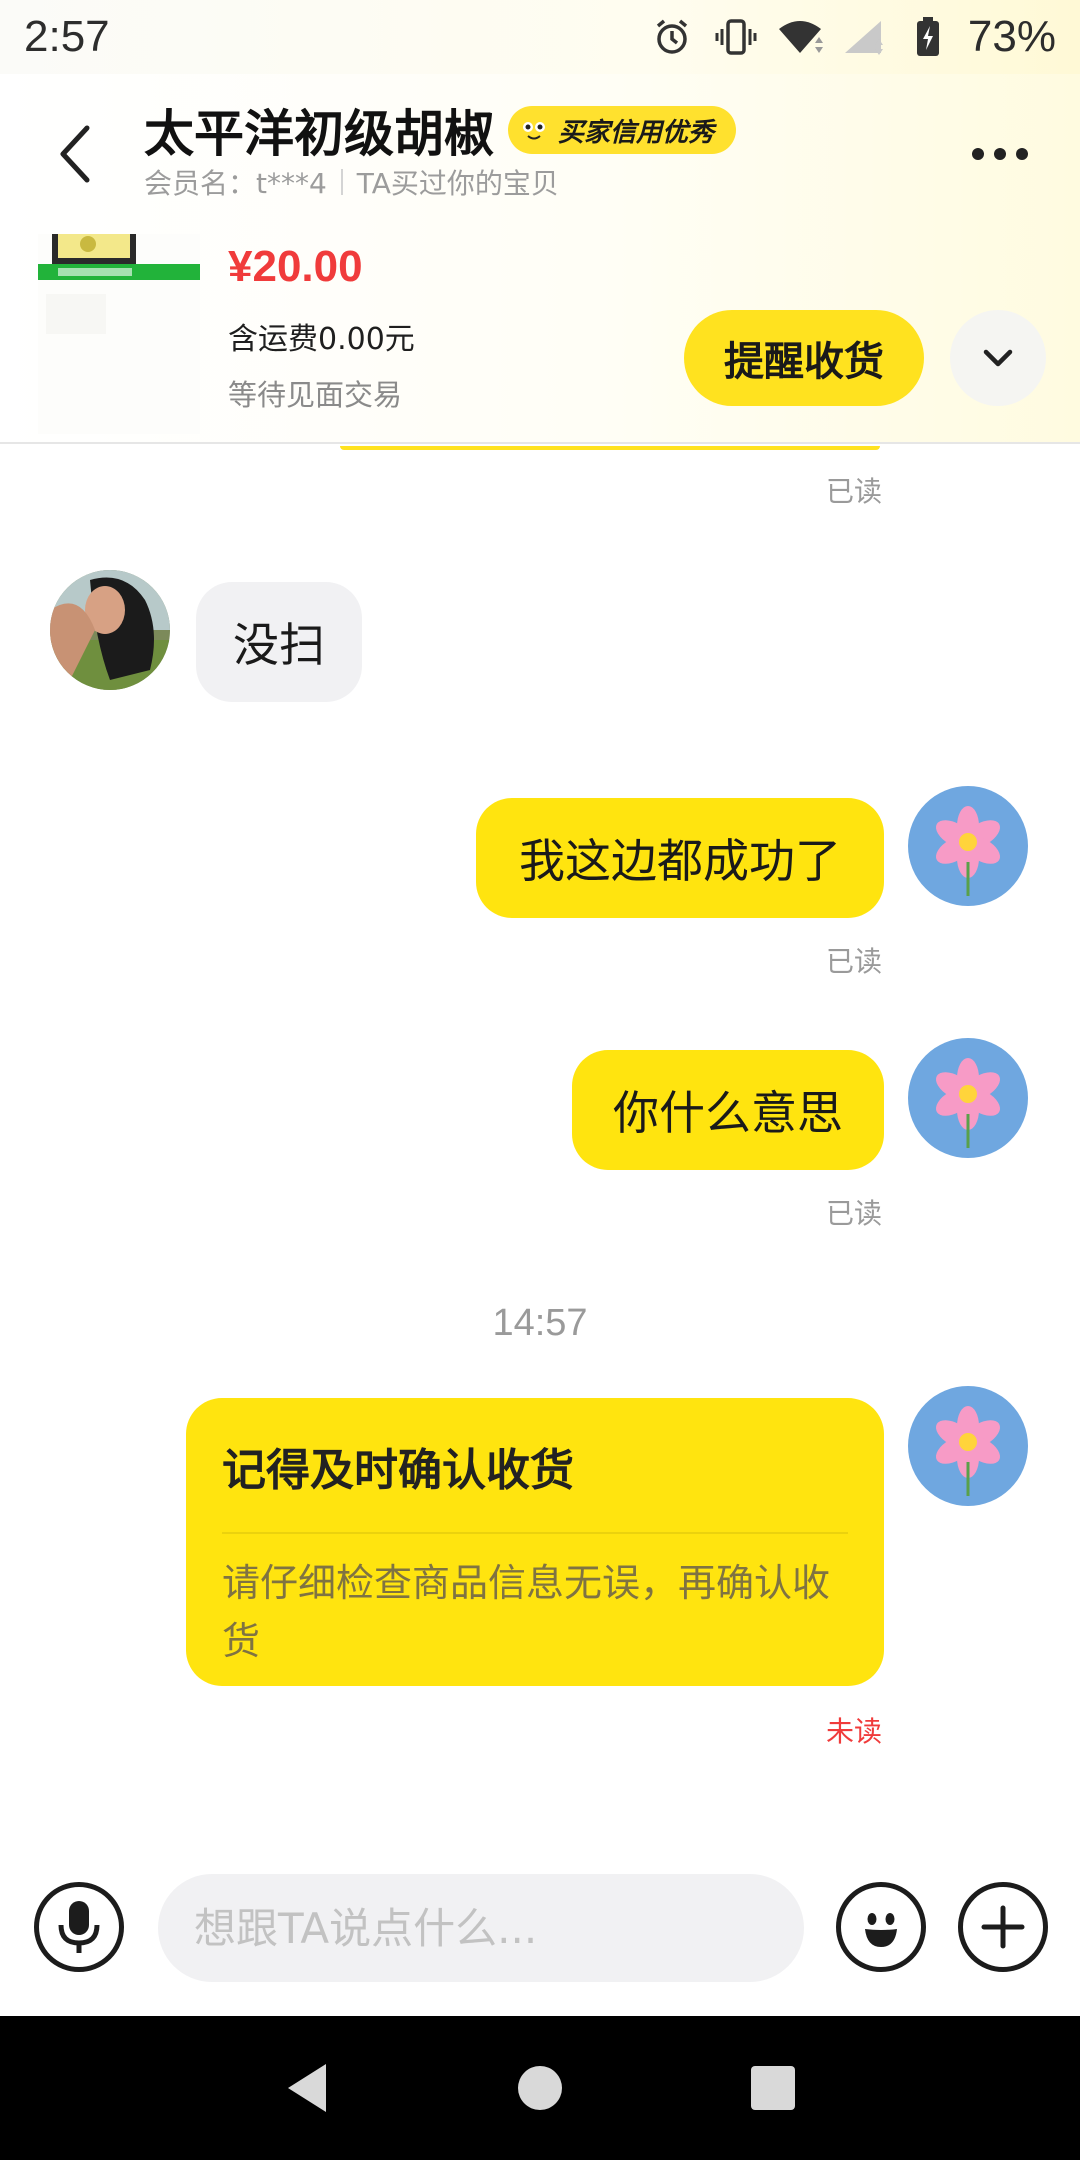  What do you see at coordinates (728, 1110) in the screenshot?
I see `message-bubble-sent: 你什么意思` at bounding box center [728, 1110].